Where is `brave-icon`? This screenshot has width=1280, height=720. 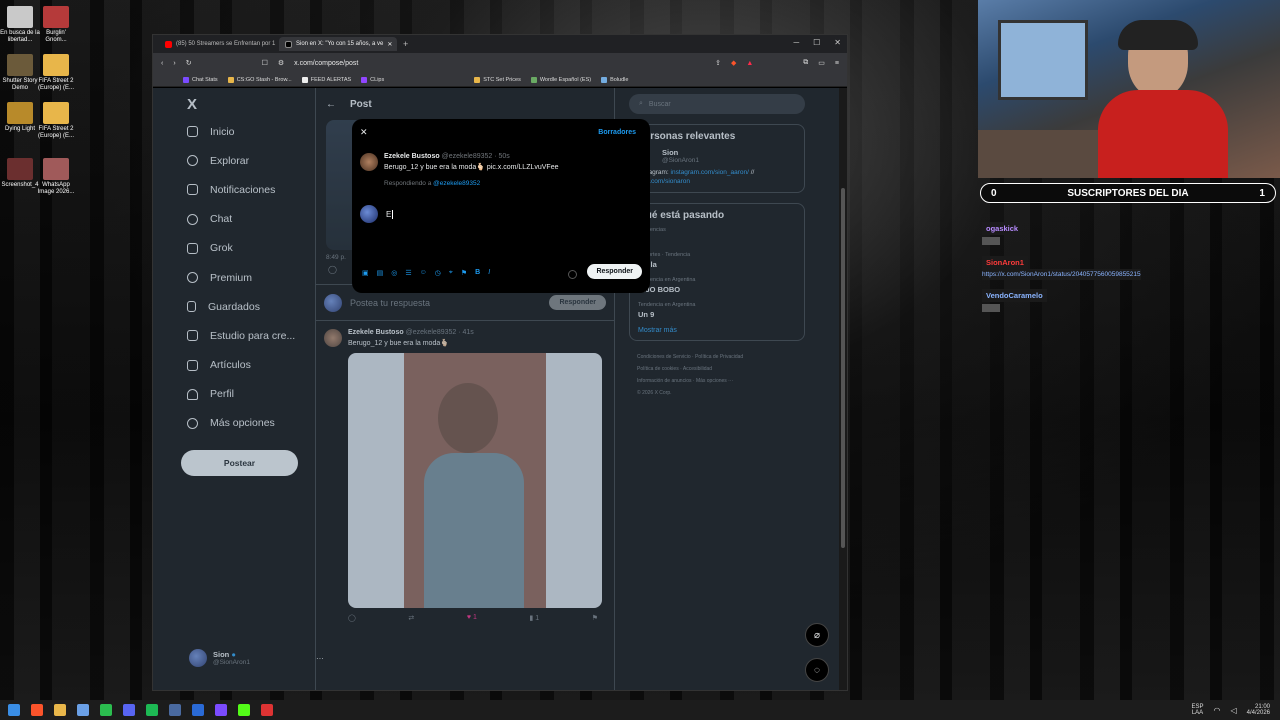 brave-icon is located at coordinates (37, 710).